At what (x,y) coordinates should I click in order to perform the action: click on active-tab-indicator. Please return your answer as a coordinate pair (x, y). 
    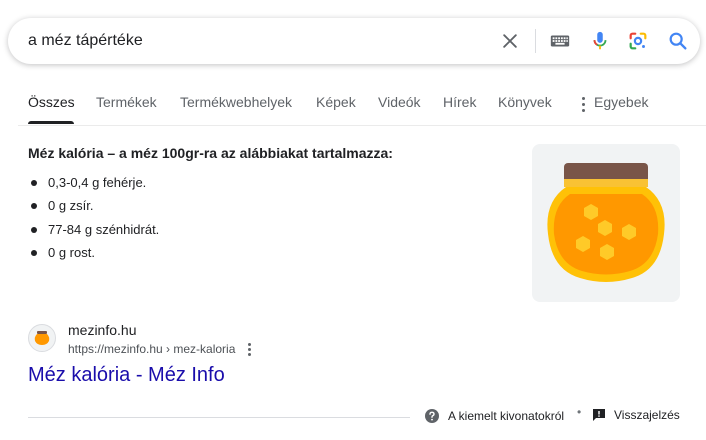
    Looking at the image, I should click on (51, 122).